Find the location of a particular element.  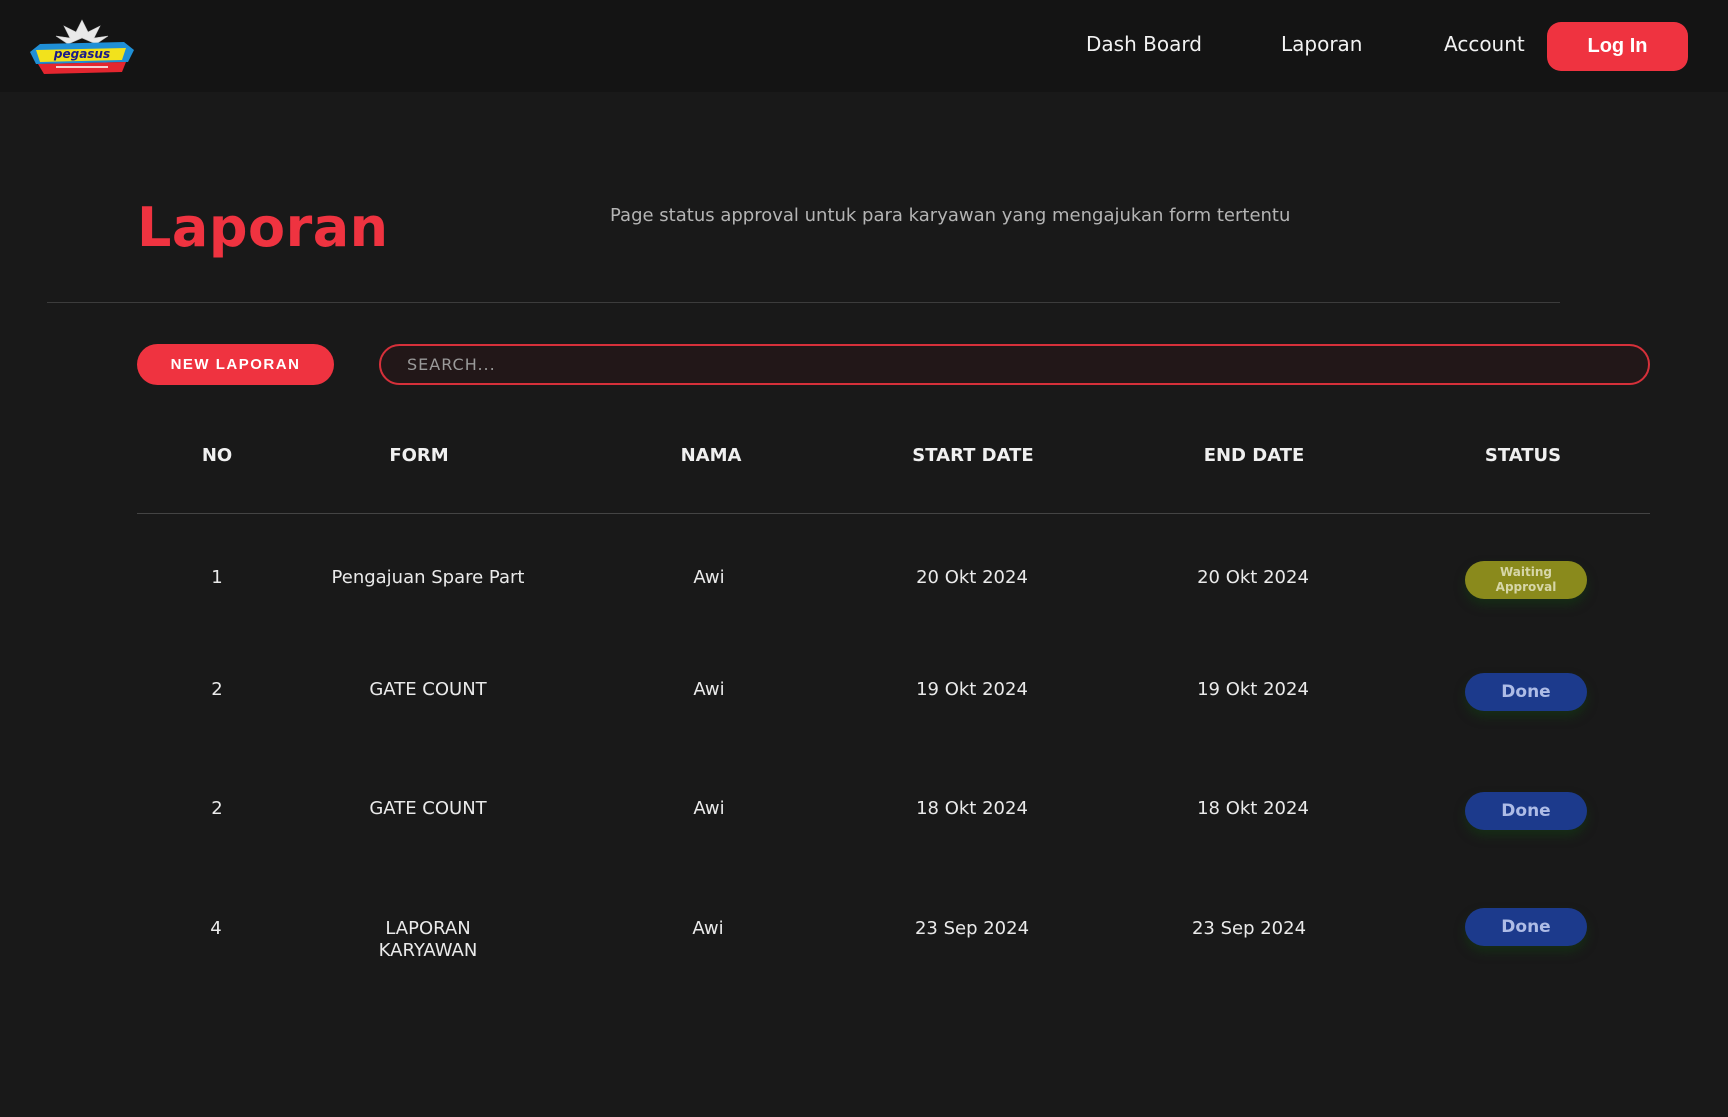

cell-start-date: 23 Sep 2024 is located at coordinates (972, 928).